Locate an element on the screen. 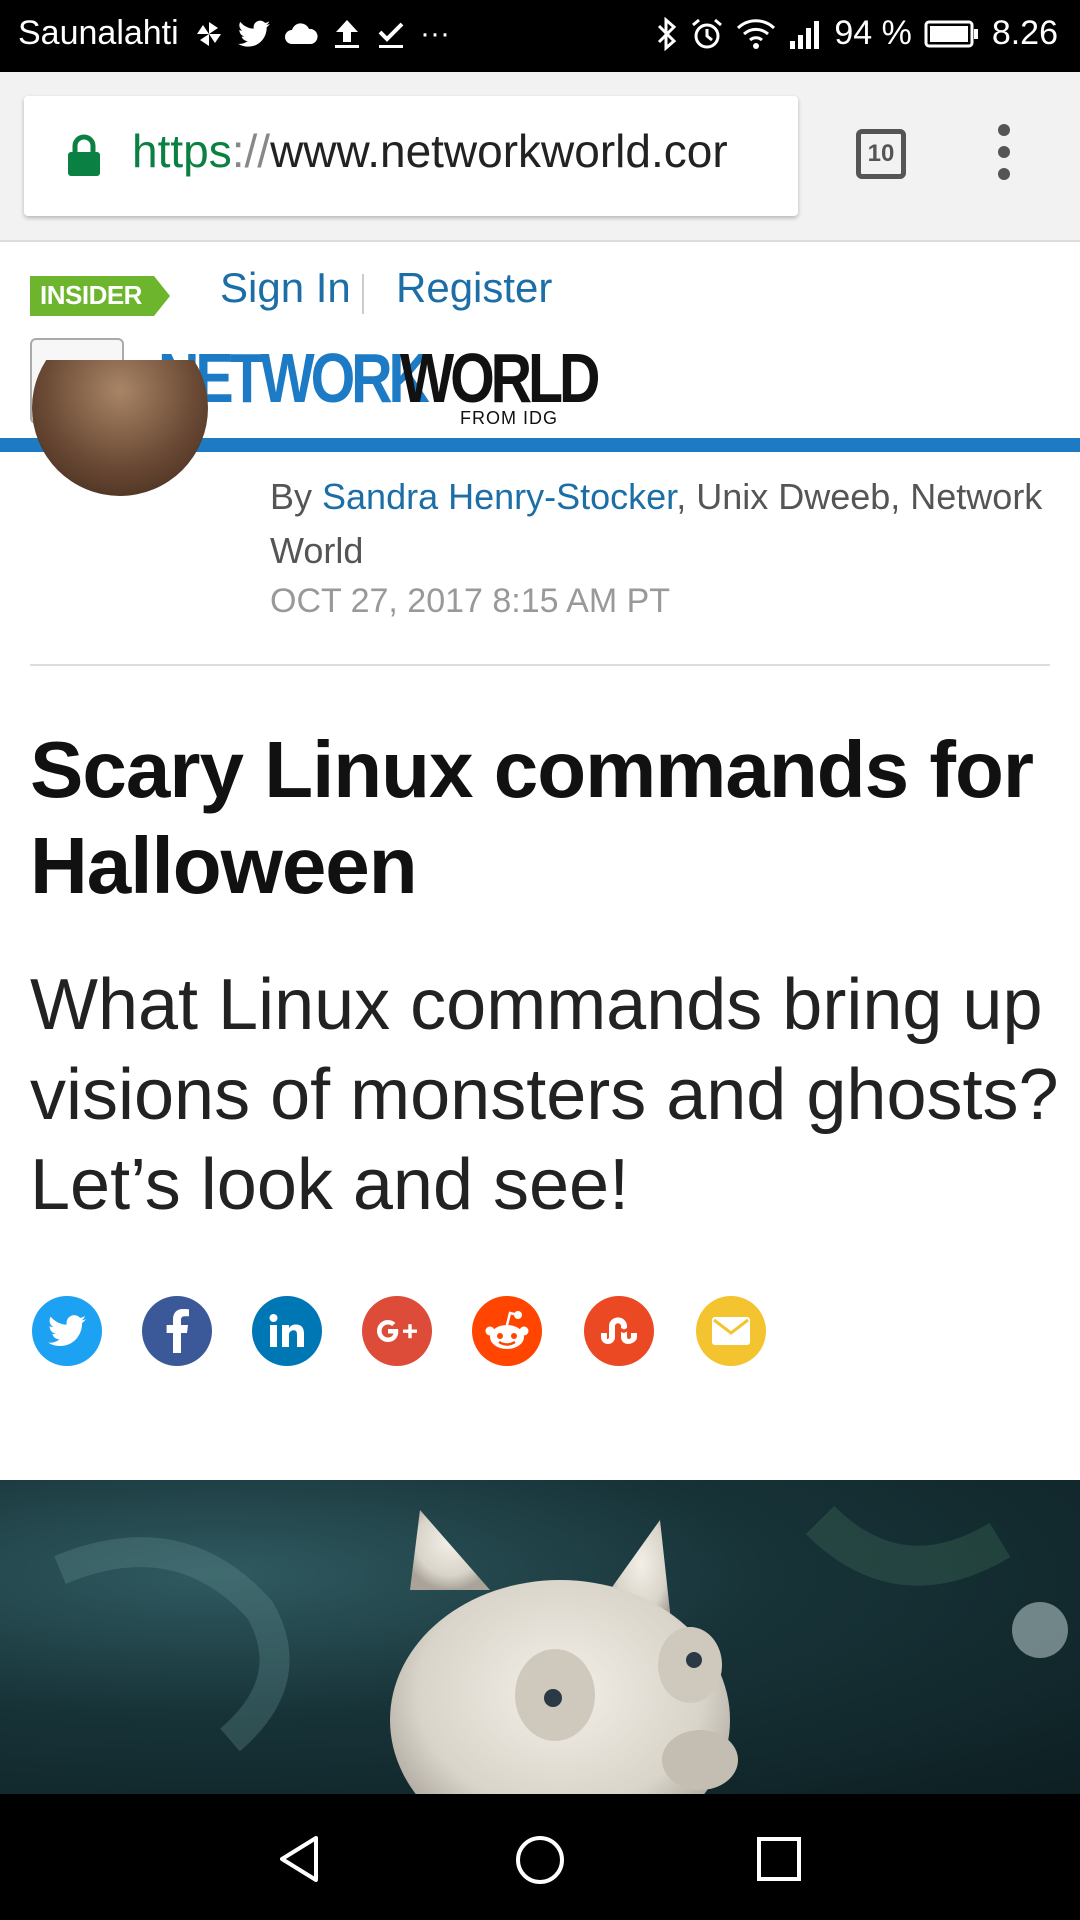 This screenshot has height=1920, width=1080. url-host: www.networkworld.cor is located at coordinates (499, 151).